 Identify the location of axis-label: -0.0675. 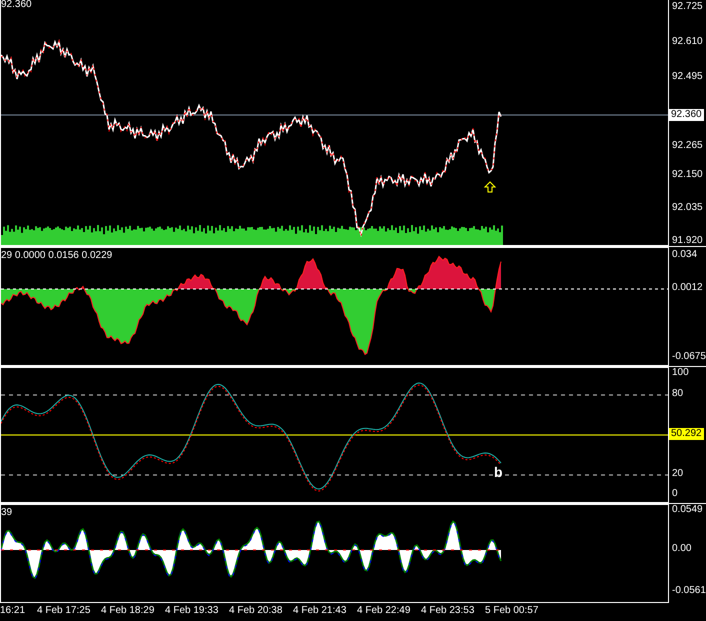
(689, 357).